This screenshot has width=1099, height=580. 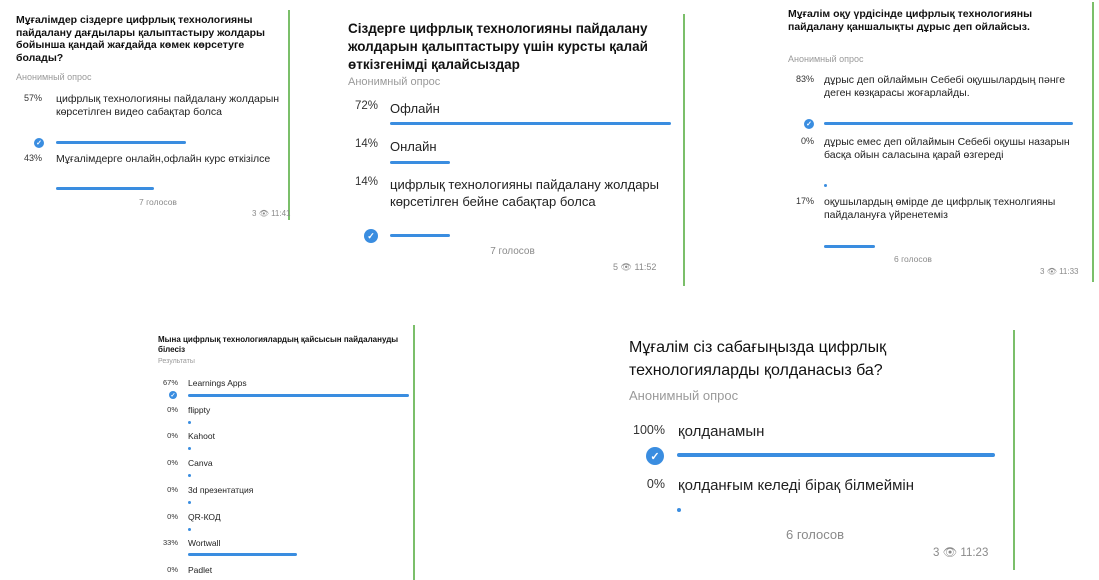 I want to click on option-percent: 43%, so click(x=32, y=158).